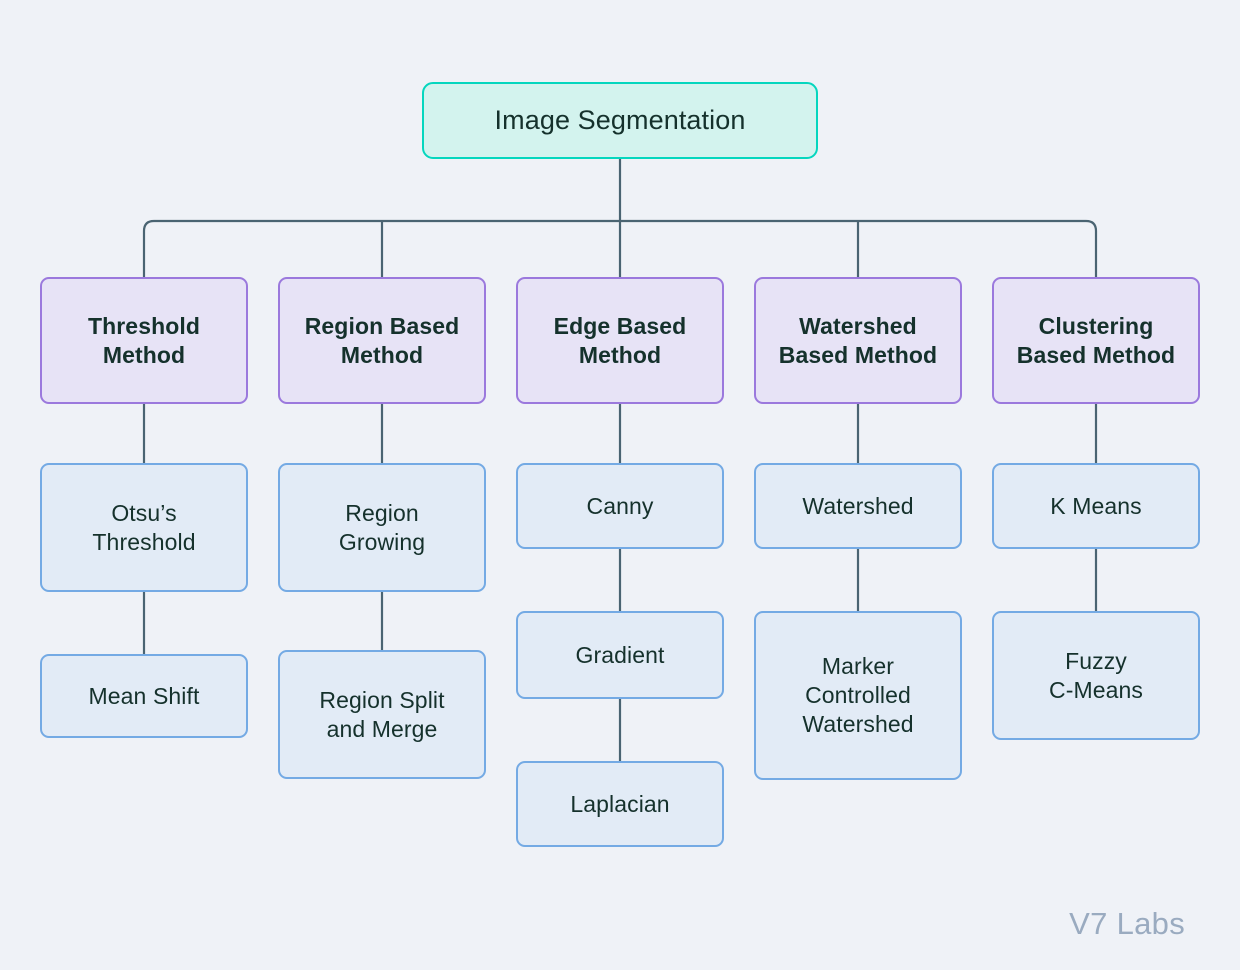 This screenshot has height=970, width=1240. What do you see at coordinates (1096, 675) in the screenshot?
I see `node-fuzzy-c-means: Fuzzy C-Means` at bounding box center [1096, 675].